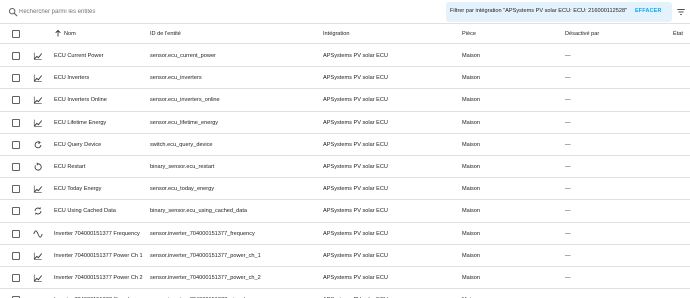  Describe the element at coordinates (184, 122) in the screenshot. I see `entity-id: sensor.ecu_lifetime_energy` at that location.